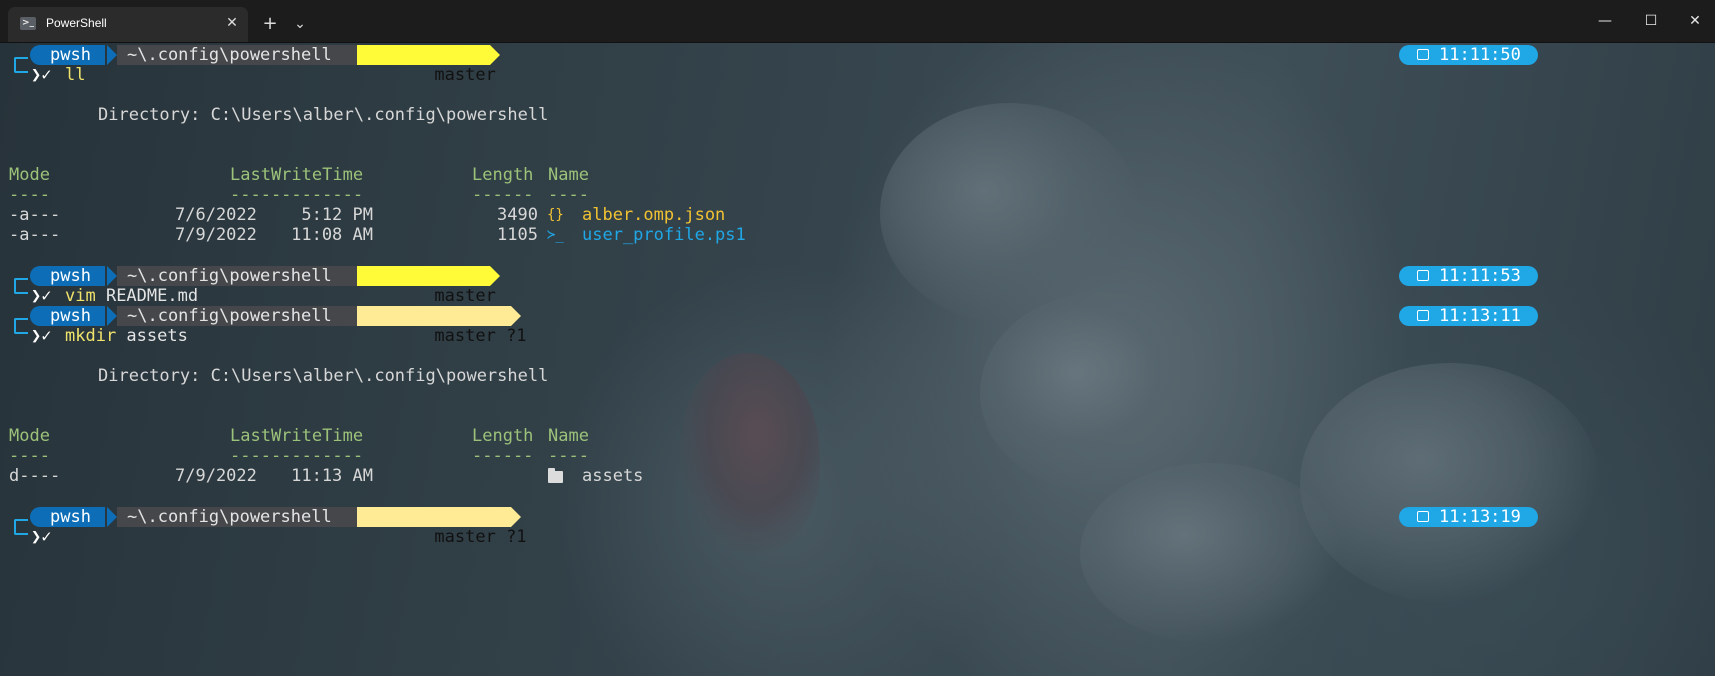 The image size is (1715, 676). I want to click on command-text: vim, so click(80, 296).